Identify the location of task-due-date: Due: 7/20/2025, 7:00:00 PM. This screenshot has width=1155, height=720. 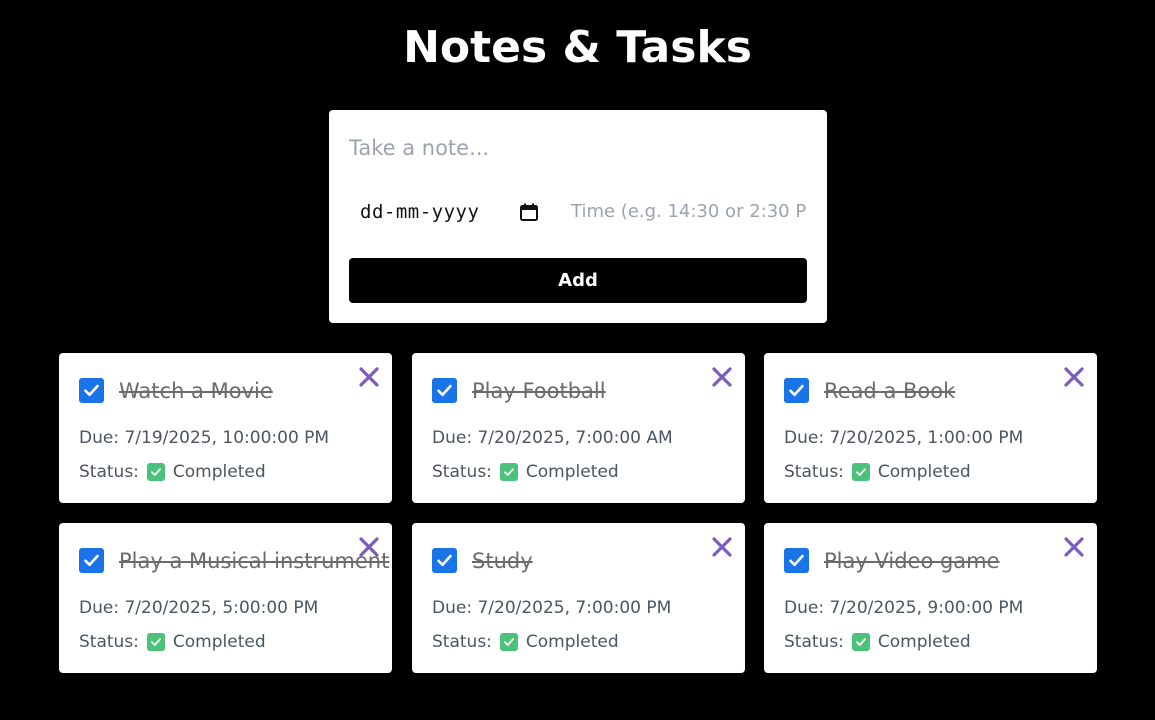
(552, 608).